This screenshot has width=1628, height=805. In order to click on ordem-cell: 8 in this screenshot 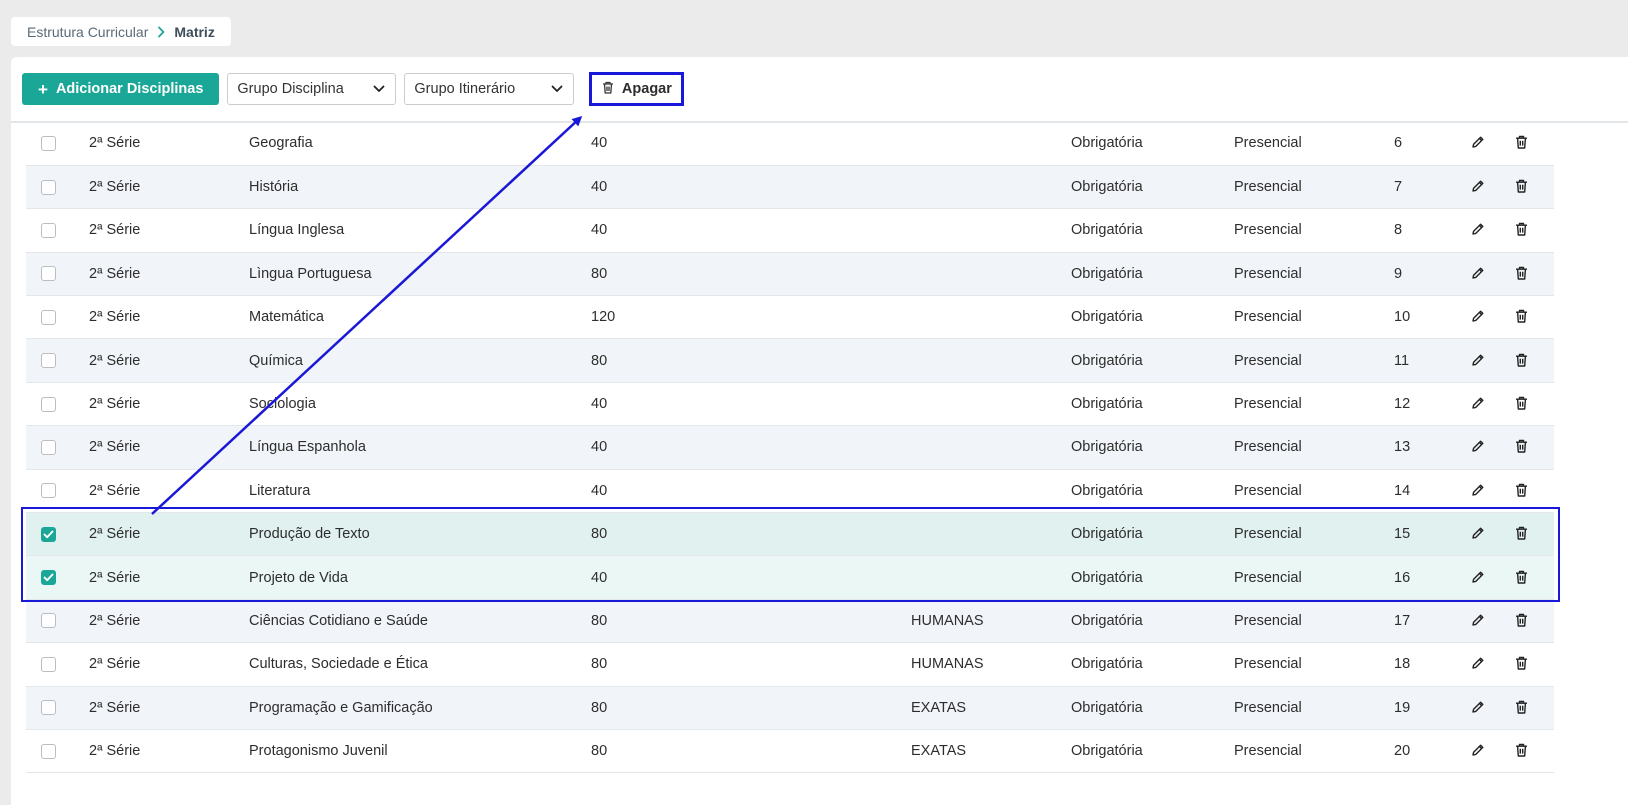, I will do `click(1431, 230)`.